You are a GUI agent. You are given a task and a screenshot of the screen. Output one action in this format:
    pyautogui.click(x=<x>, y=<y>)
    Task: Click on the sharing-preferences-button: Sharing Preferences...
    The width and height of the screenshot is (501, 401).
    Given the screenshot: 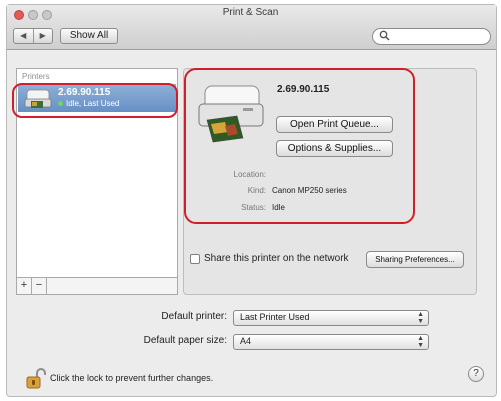 What is the action you would take?
    pyautogui.click(x=415, y=259)
    